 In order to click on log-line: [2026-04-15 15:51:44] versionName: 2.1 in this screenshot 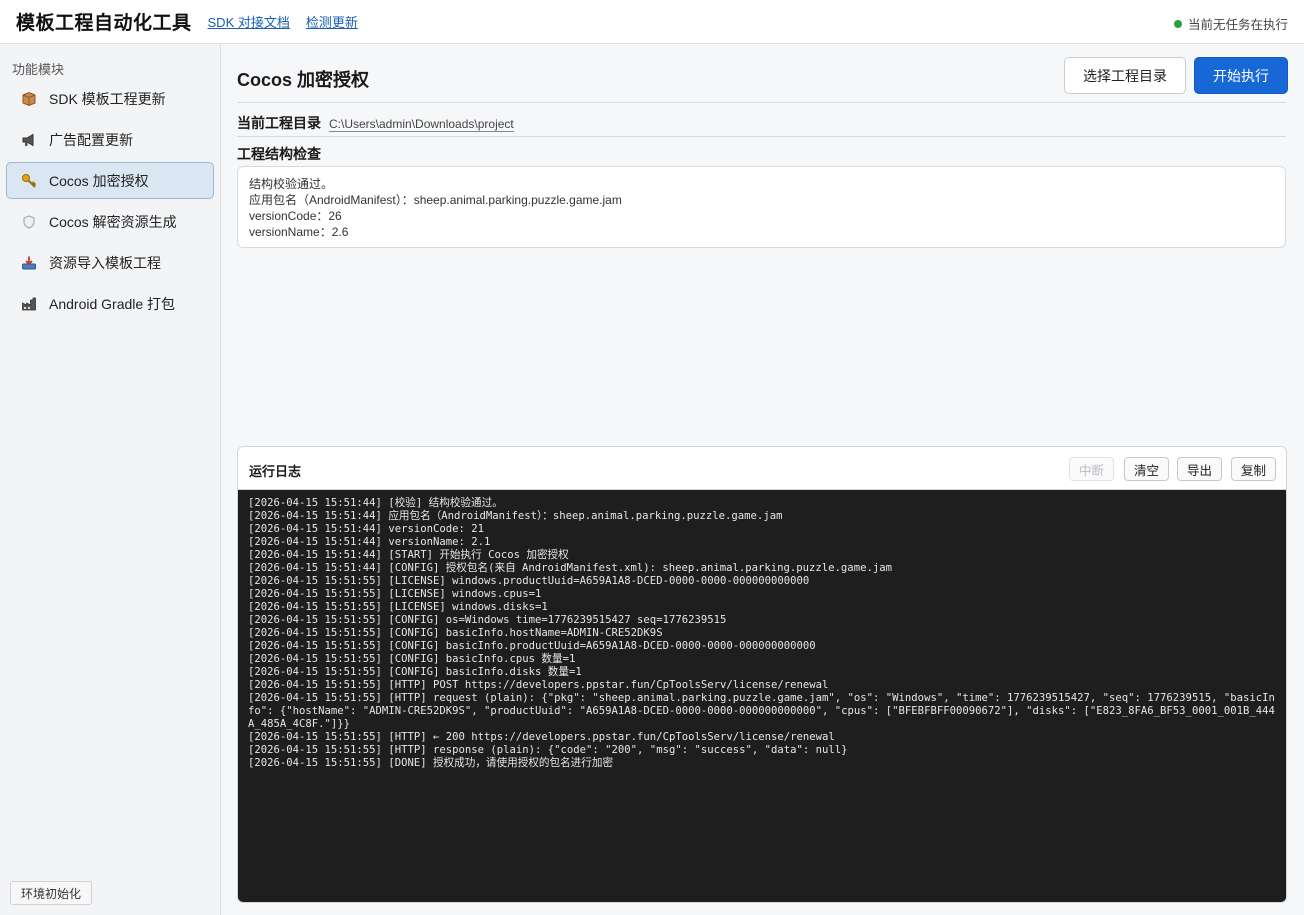, I will do `click(369, 542)`.